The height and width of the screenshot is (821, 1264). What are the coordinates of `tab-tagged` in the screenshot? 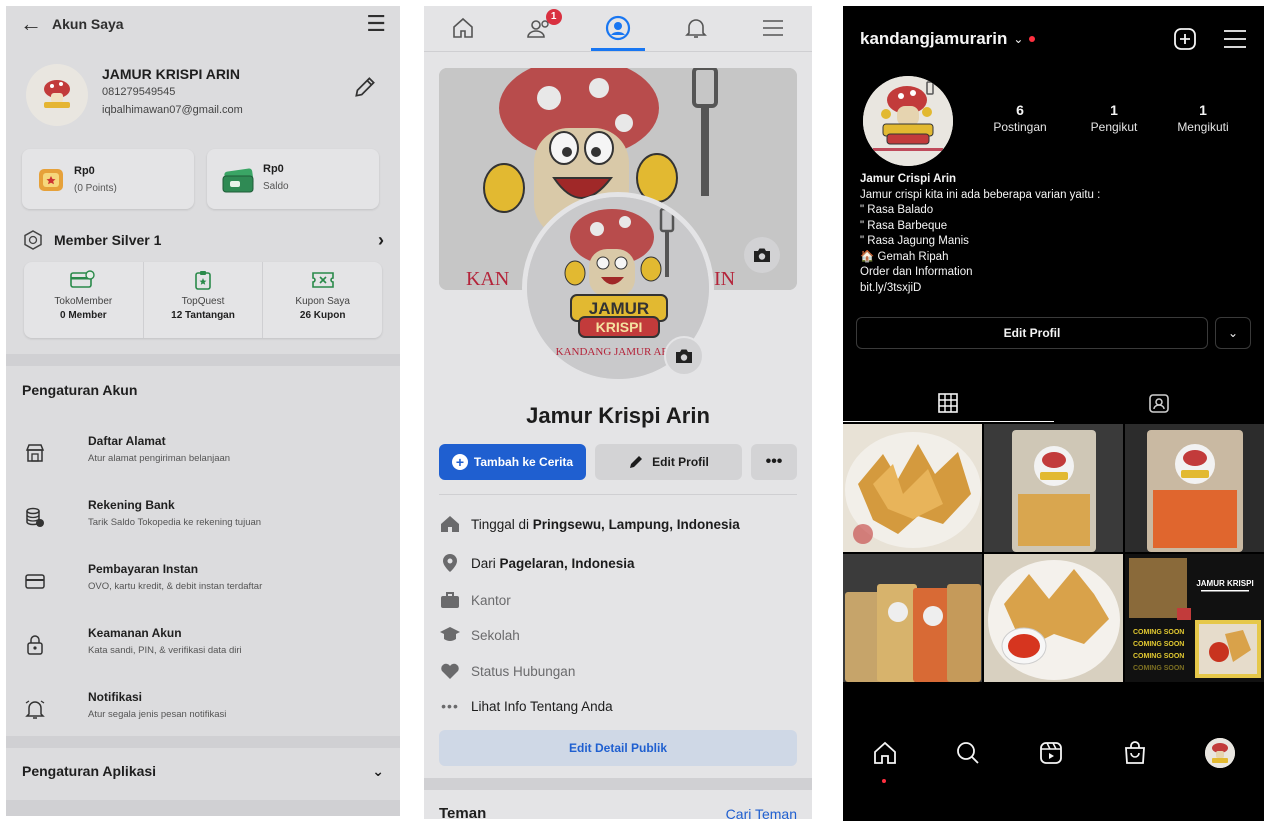 It's located at (1159, 403).